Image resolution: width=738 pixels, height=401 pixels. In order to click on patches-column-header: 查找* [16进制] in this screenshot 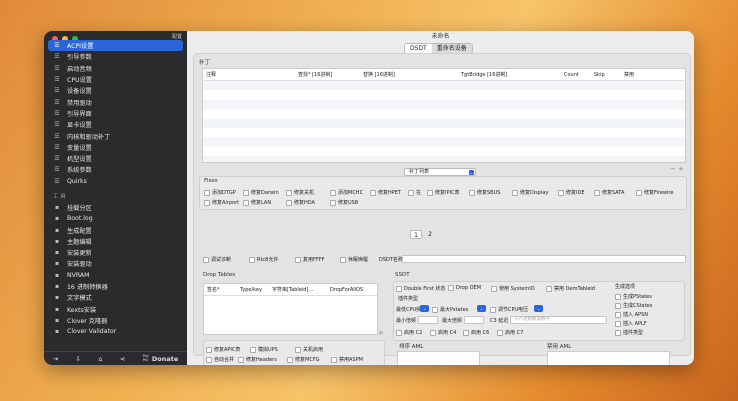, I will do `click(327, 74)`.